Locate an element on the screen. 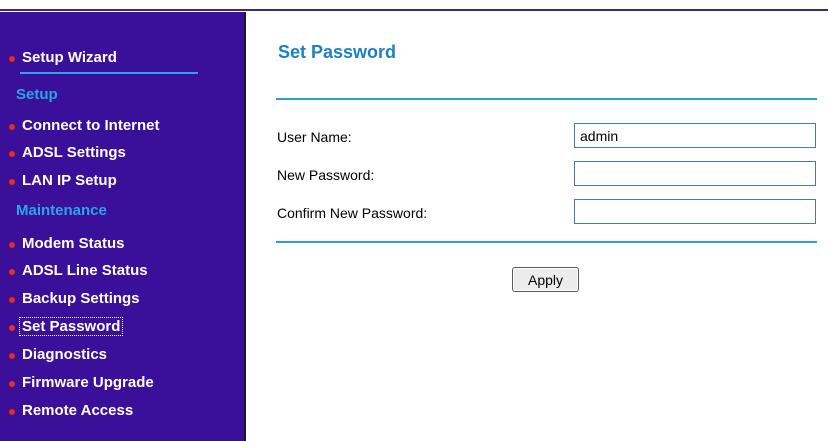 This screenshot has width=828, height=441. user-name-field is located at coordinates (695, 135).